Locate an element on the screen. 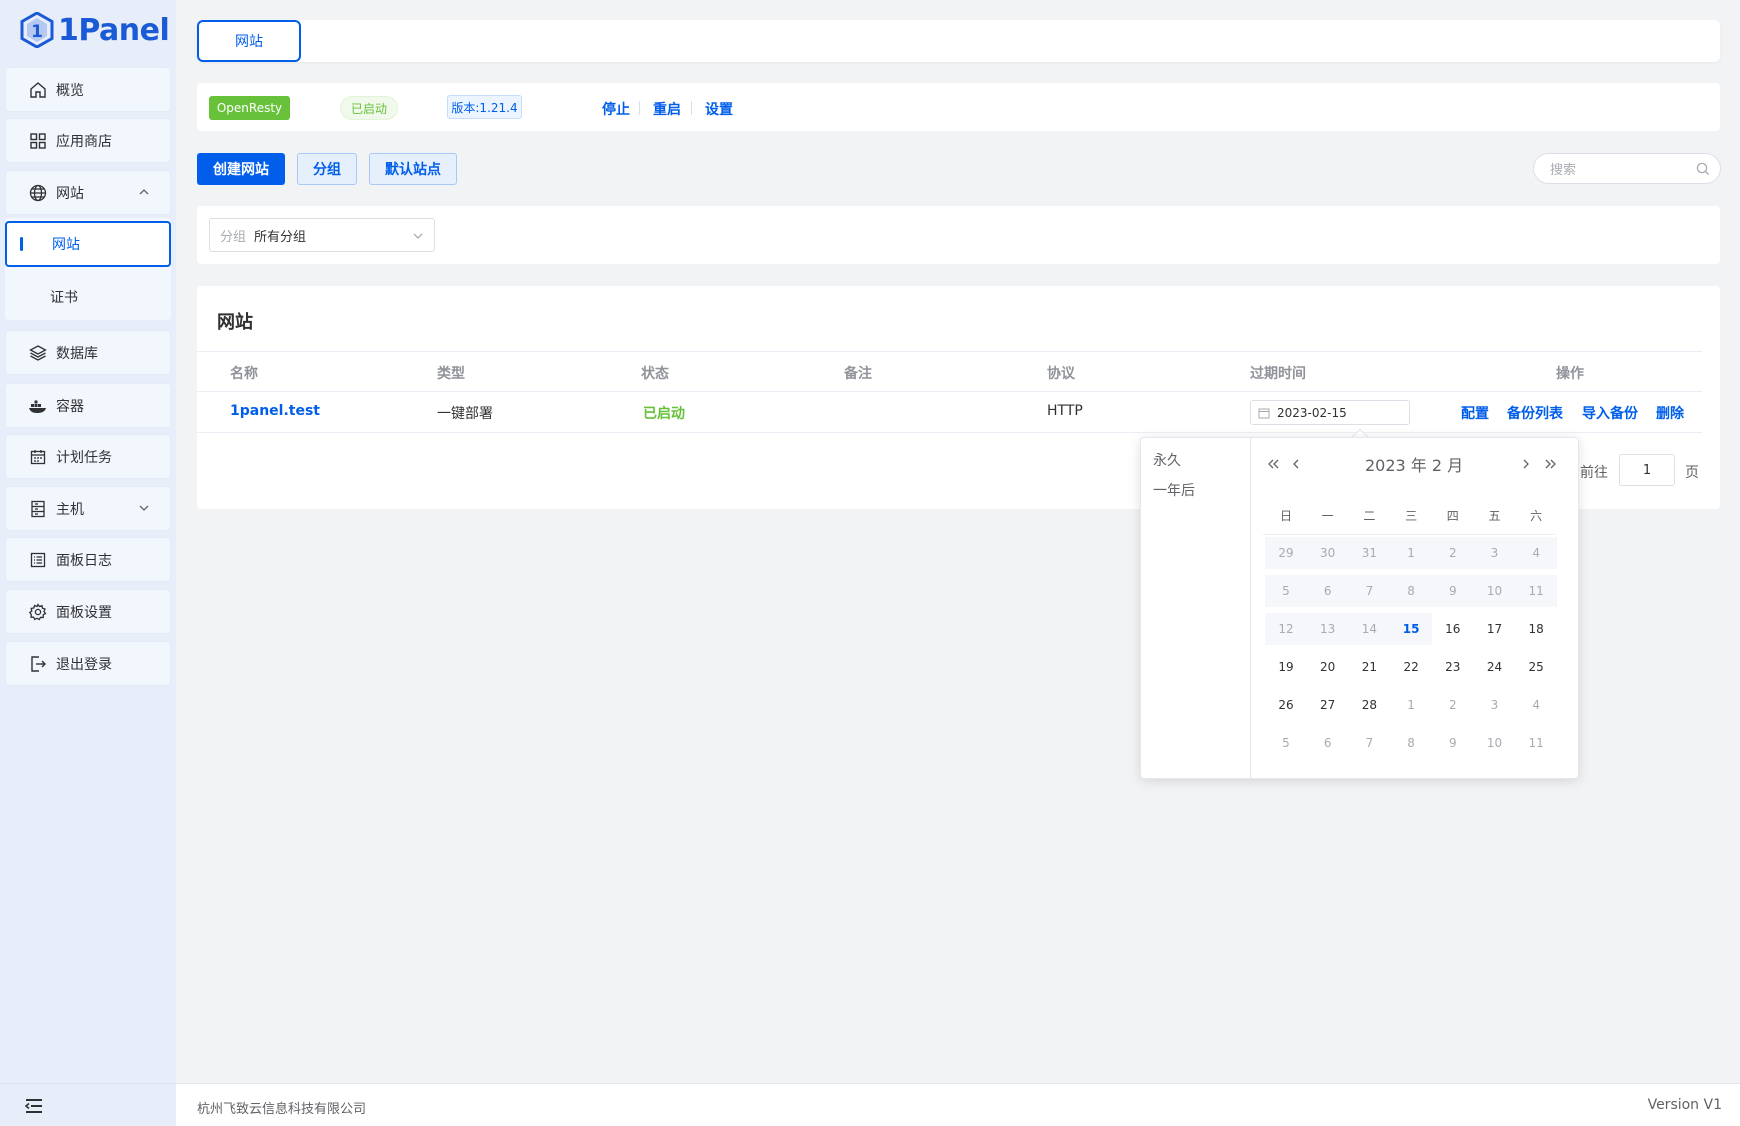 The image size is (1740, 1126). sidebar-item-overview: 概览 is located at coordinates (88, 89).